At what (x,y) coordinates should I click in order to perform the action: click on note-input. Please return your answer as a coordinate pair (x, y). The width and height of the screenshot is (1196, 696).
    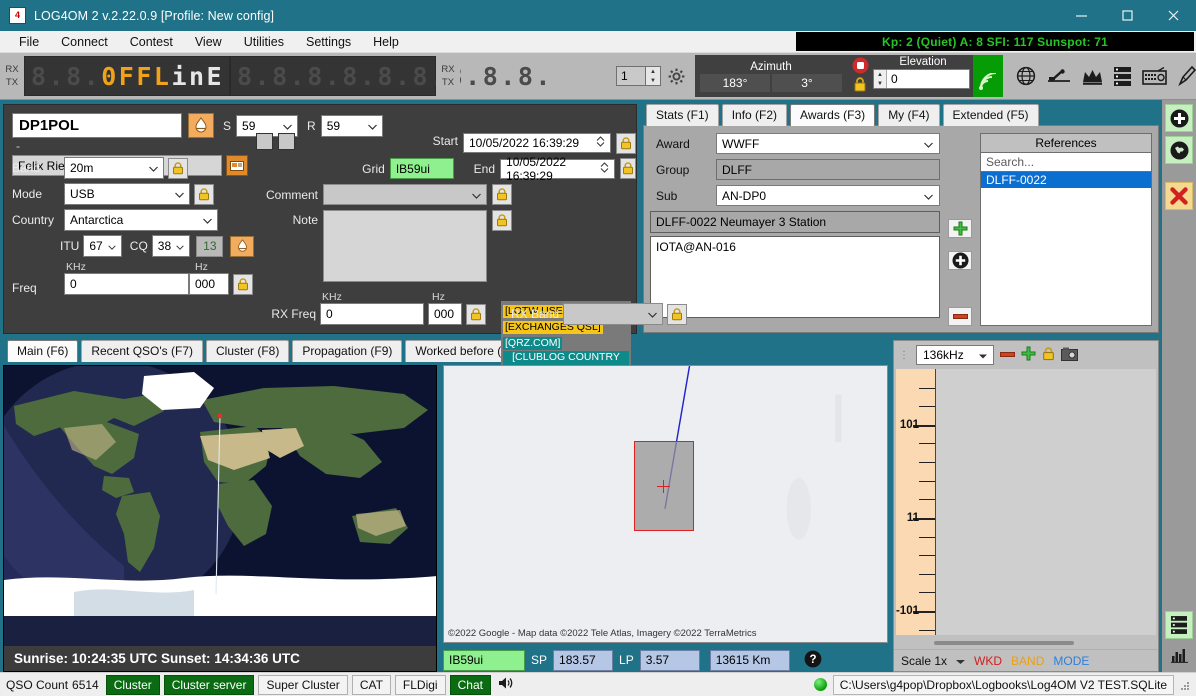
    Looking at the image, I should click on (405, 246).